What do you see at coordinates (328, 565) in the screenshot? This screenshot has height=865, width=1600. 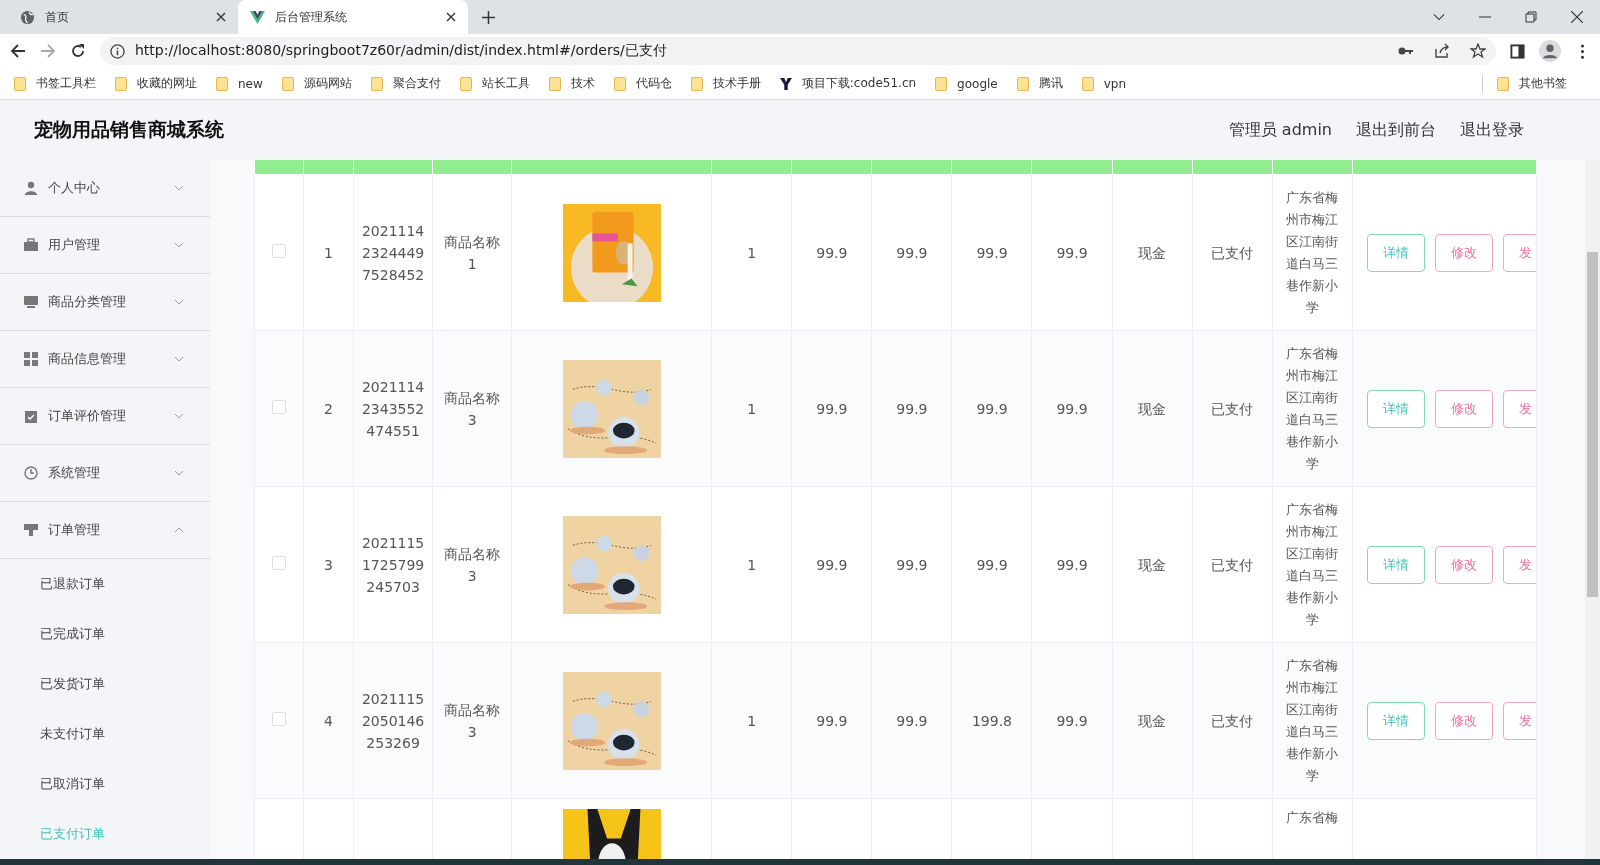 I see `table-cell-text: 3` at bounding box center [328, 565].